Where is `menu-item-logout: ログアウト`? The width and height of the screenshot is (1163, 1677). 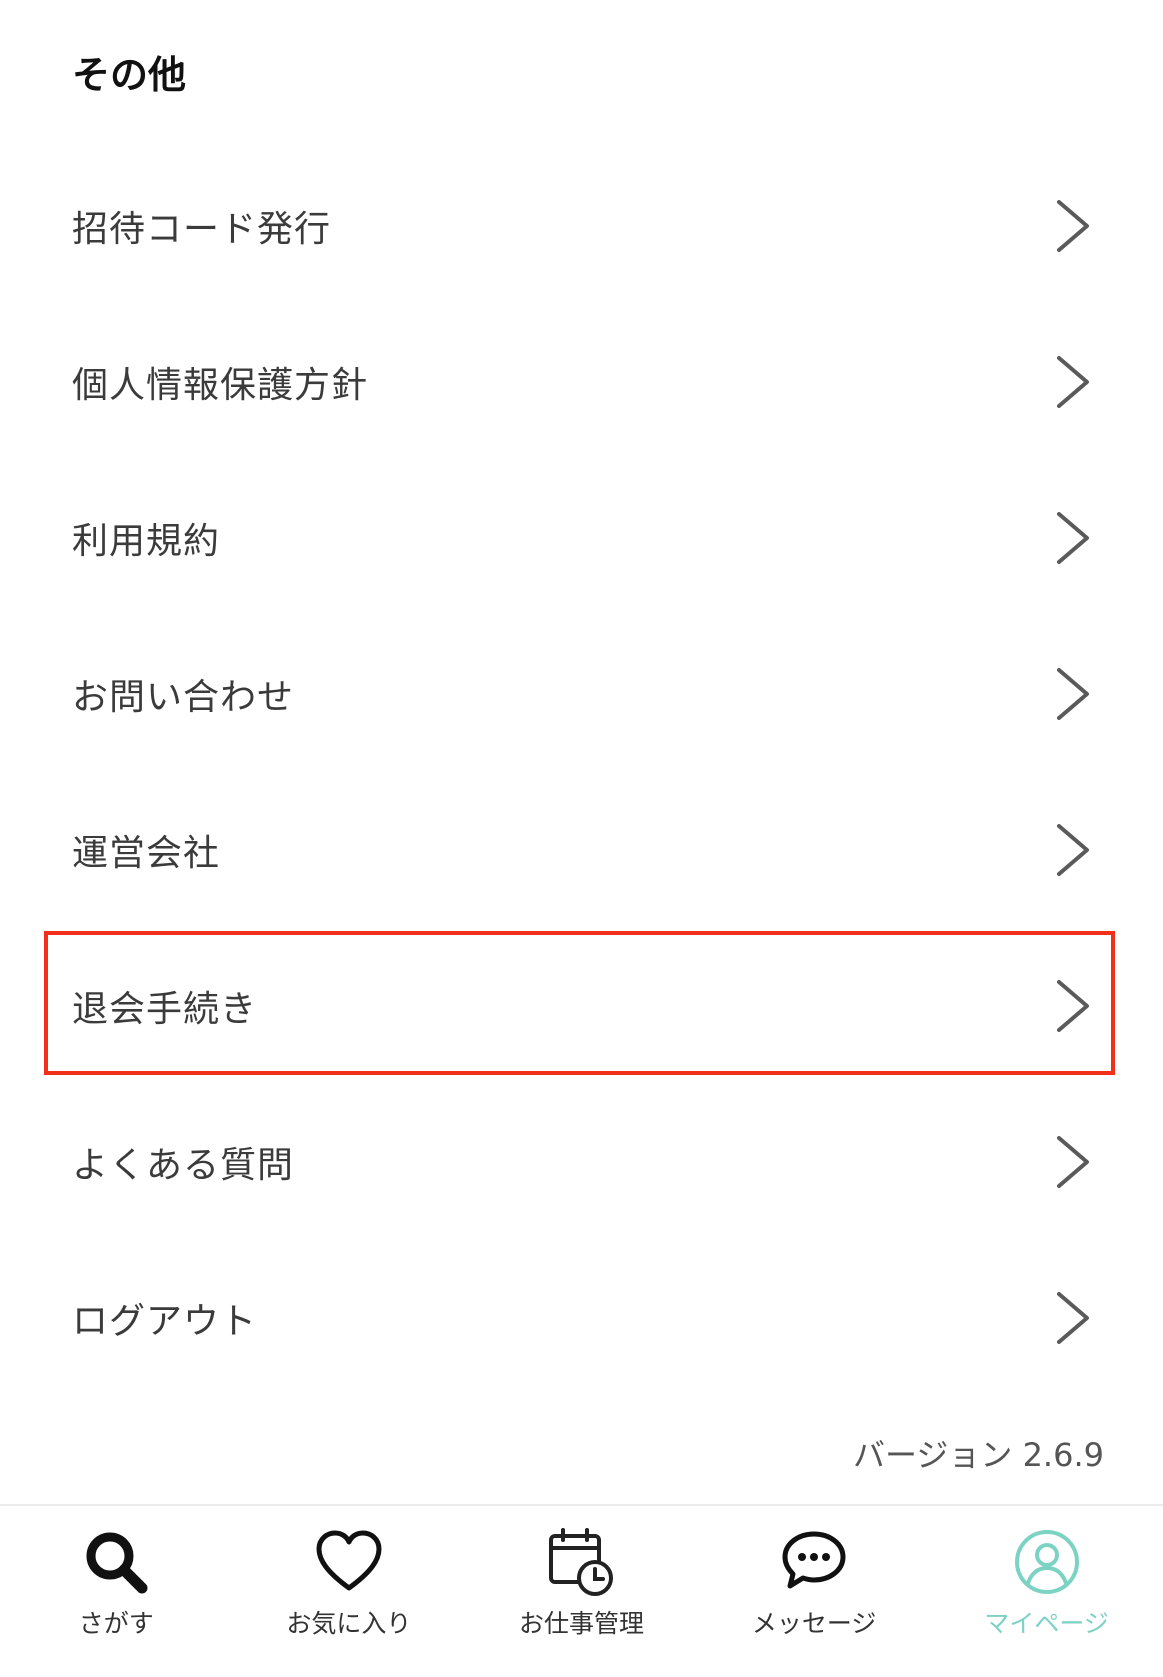
menu-item-logout: ログアウト is located at coordinates (581, 1318).